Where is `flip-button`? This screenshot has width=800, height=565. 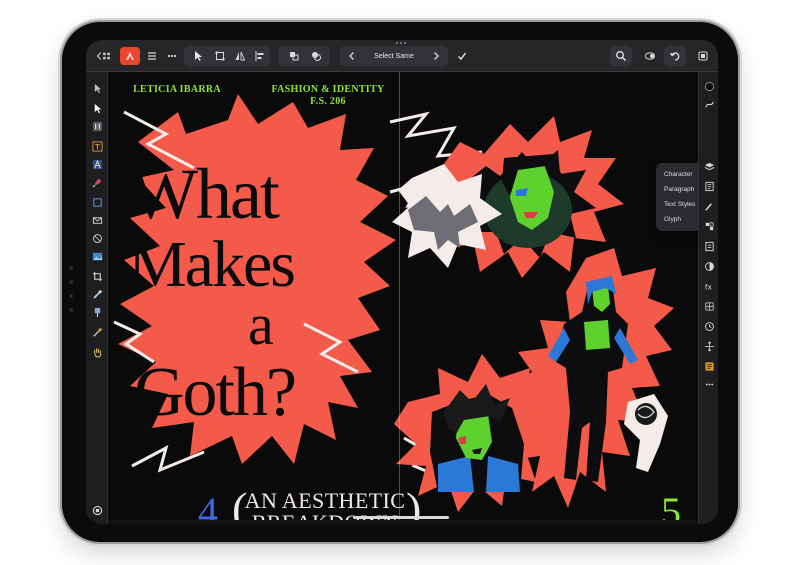
flip-button is located at coordinates (240, 56).